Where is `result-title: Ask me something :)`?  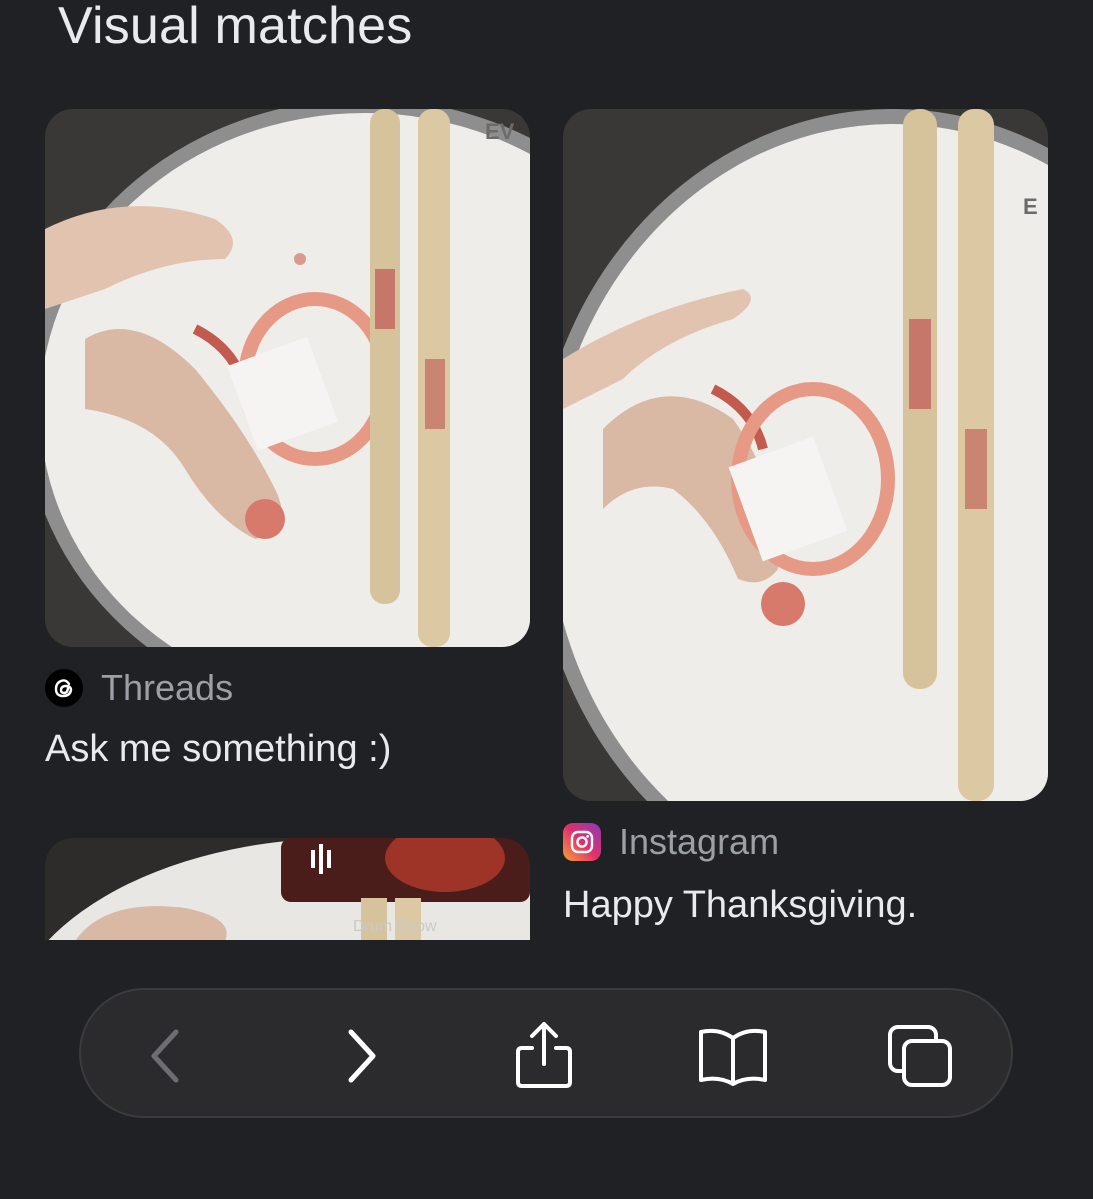 result-title: Ask me something :) is located at coordinates (218, 749).